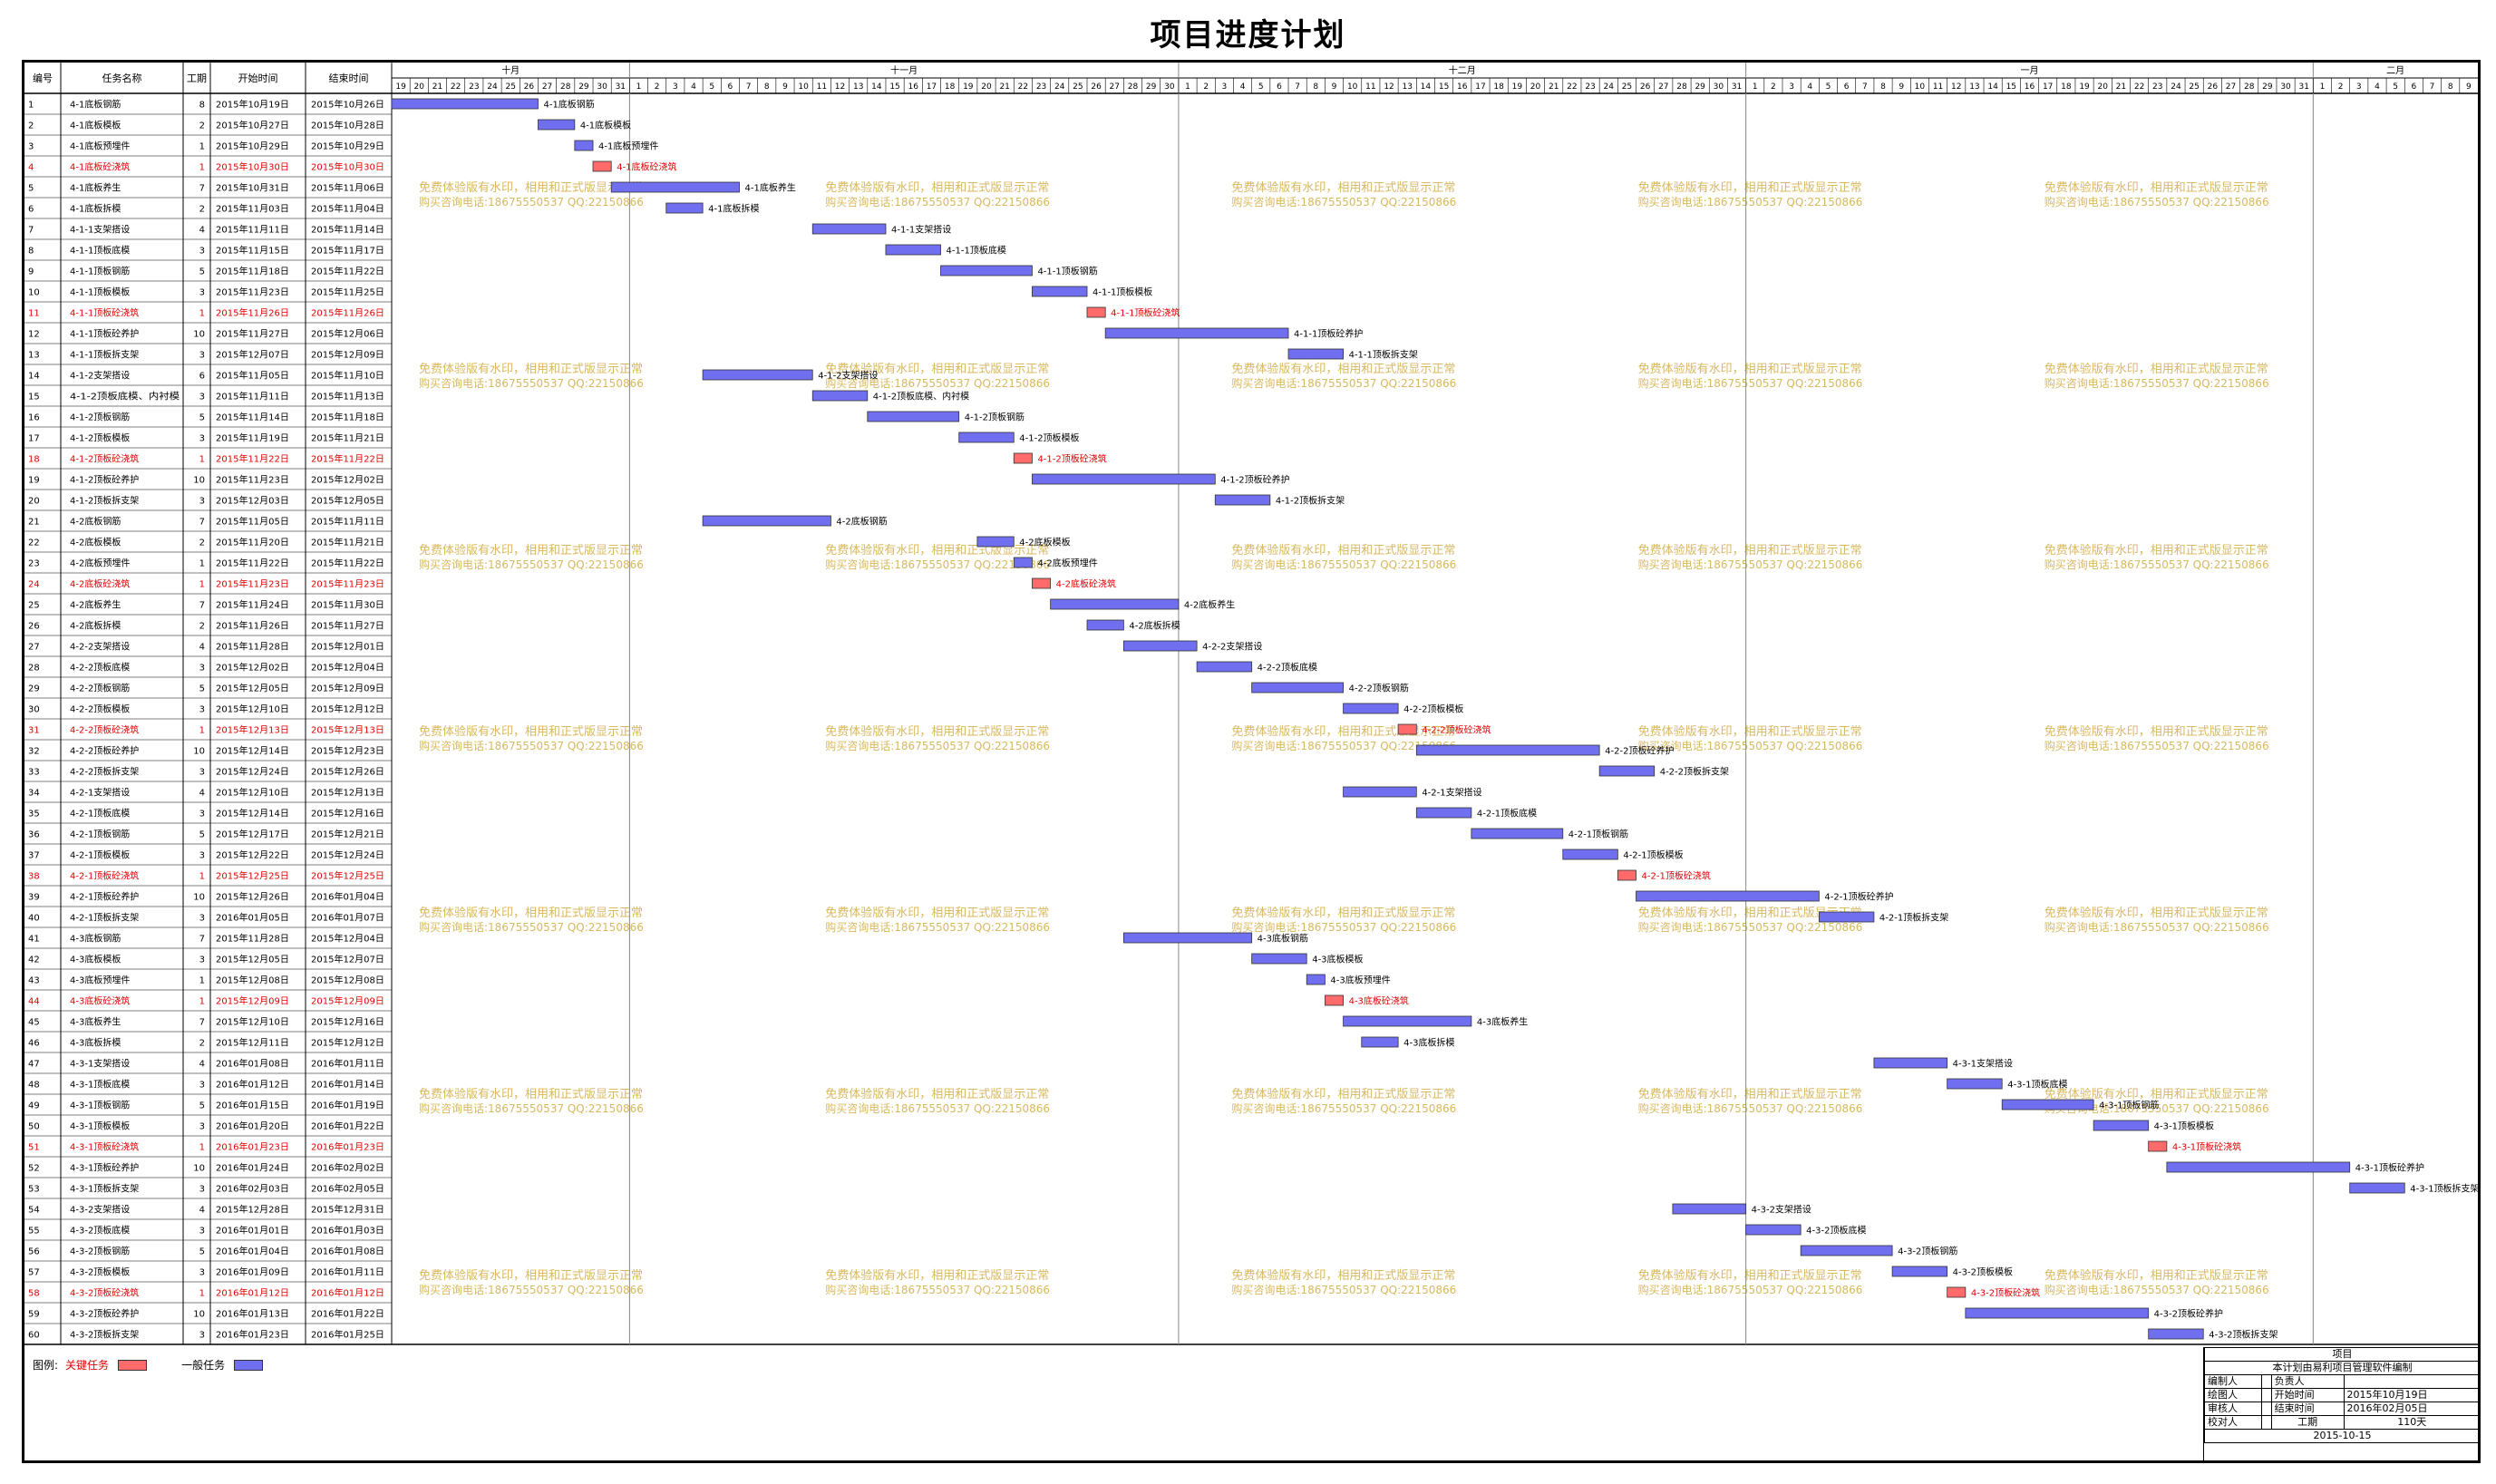 The image size is (2496, 1484). What do you see at coordinates (253, 1043) in the screenshot?
I see `task-start: 2015年12月11日` at bounding box center [253, 1043].